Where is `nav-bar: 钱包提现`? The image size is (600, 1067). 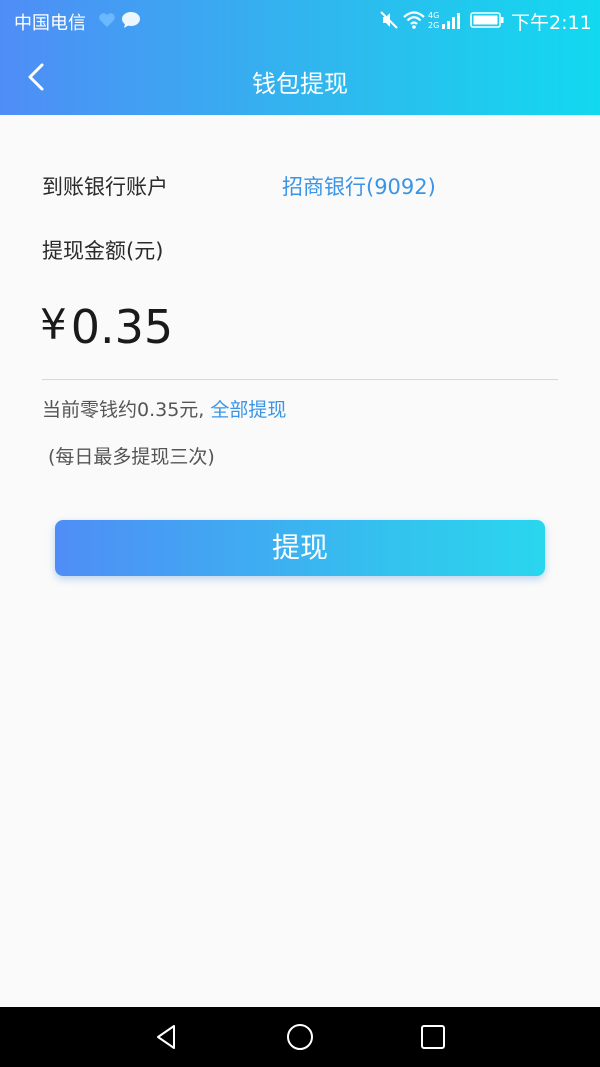 nav-bar: 钱包提现 is located at coordinates (300, 77).